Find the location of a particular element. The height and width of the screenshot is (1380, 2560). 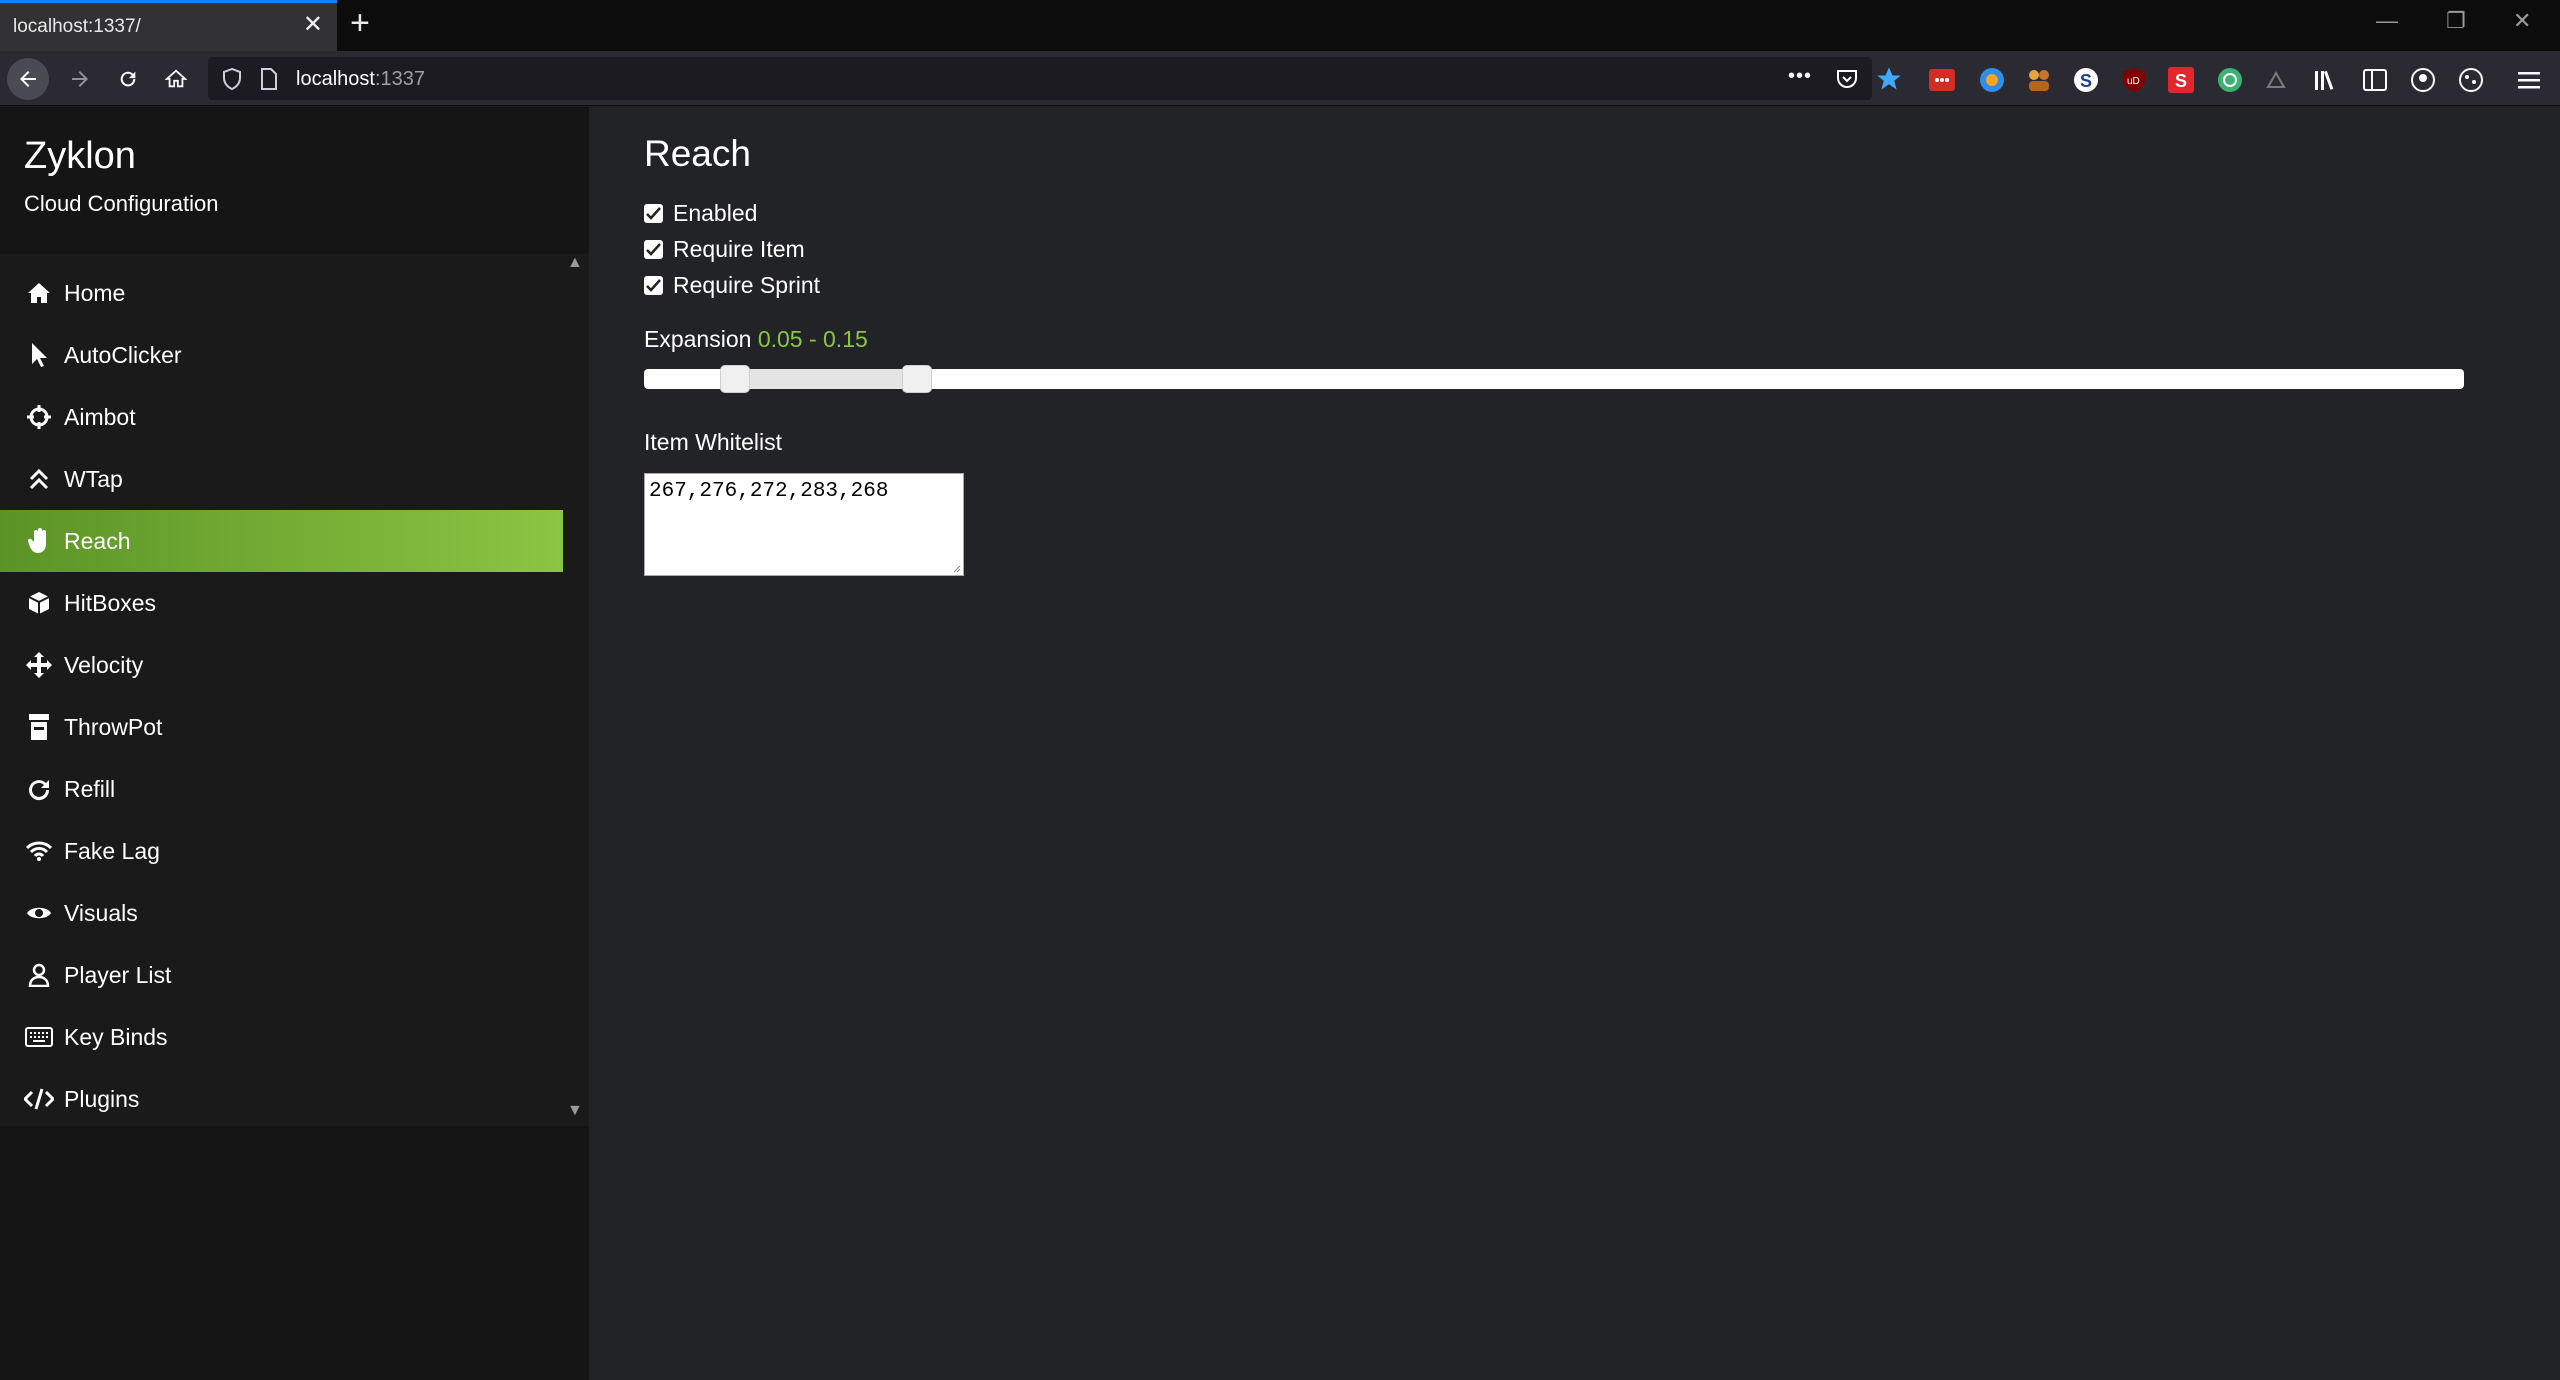

new-tab-button: + is located at coordinates (360, 23).